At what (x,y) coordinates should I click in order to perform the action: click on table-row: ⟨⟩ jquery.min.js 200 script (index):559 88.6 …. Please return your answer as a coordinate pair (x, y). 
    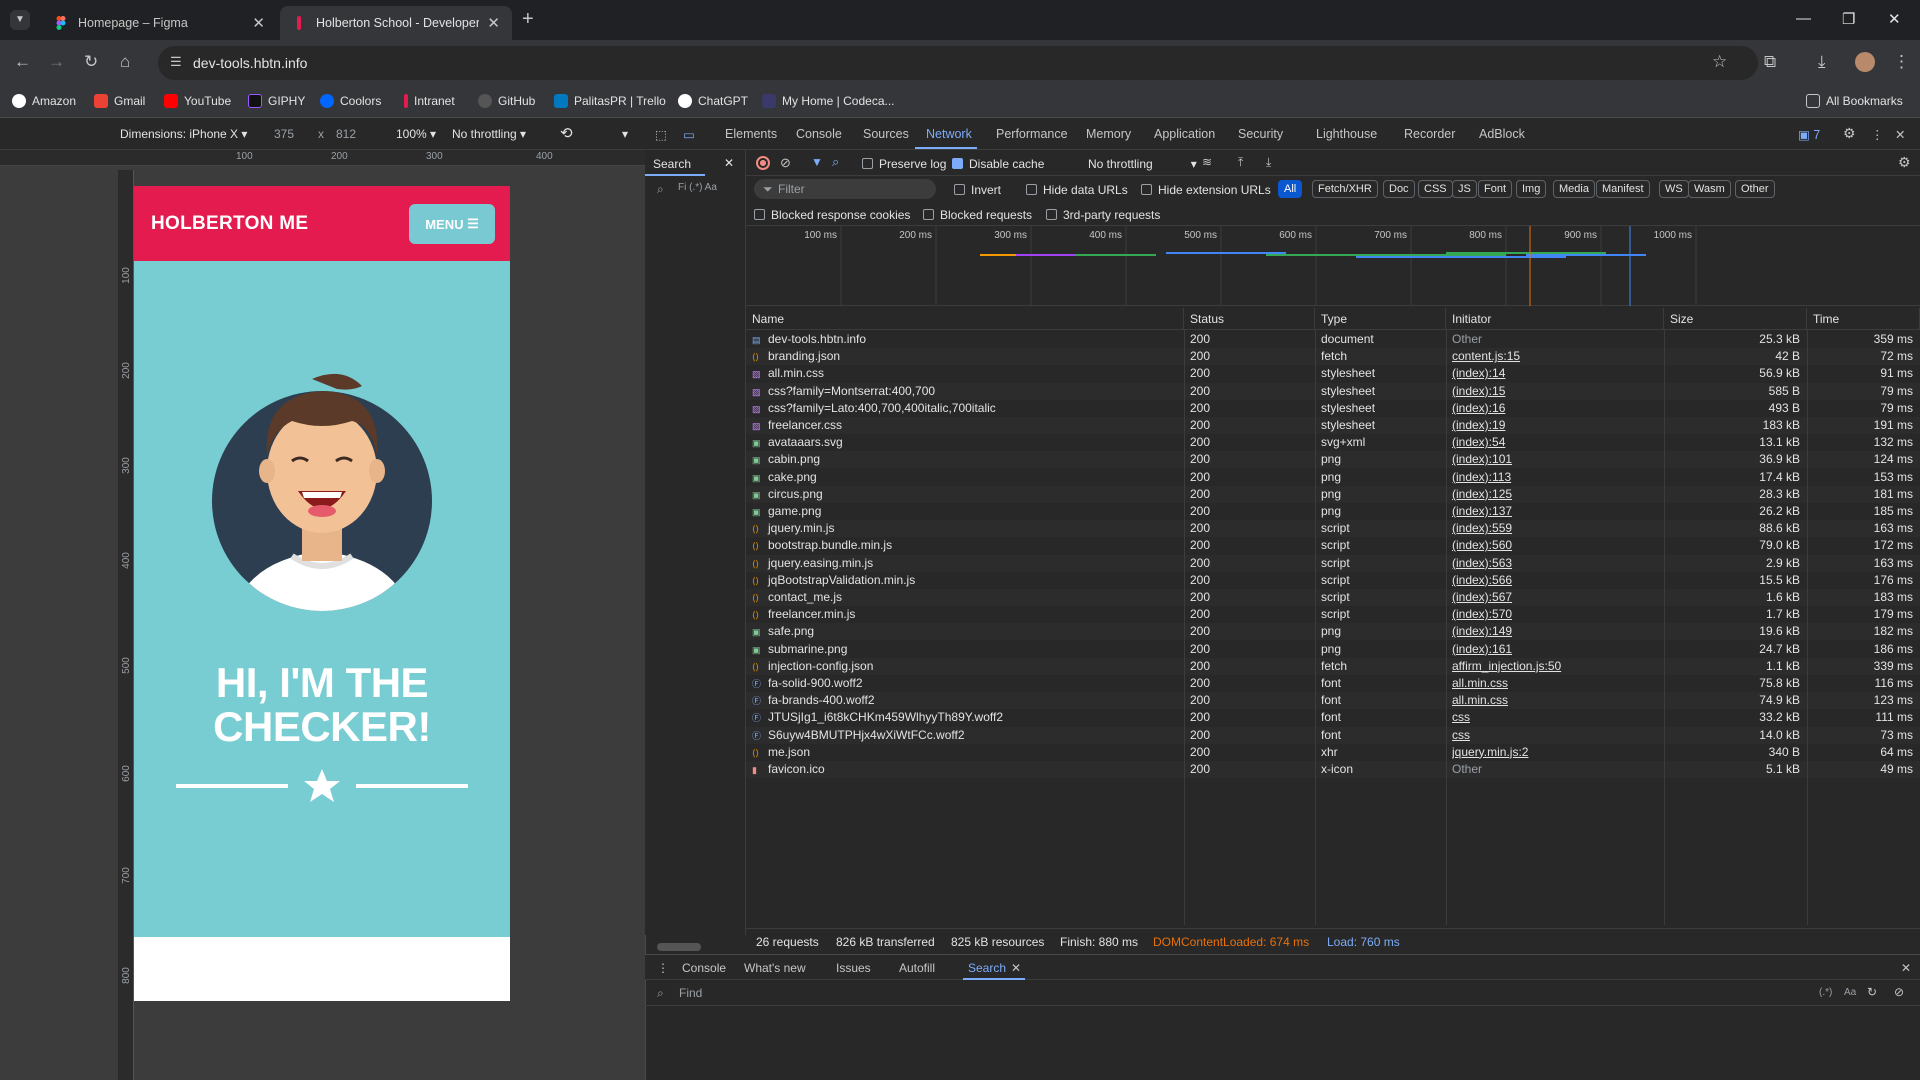
    Looking at the image, I should click on (1333, 529).